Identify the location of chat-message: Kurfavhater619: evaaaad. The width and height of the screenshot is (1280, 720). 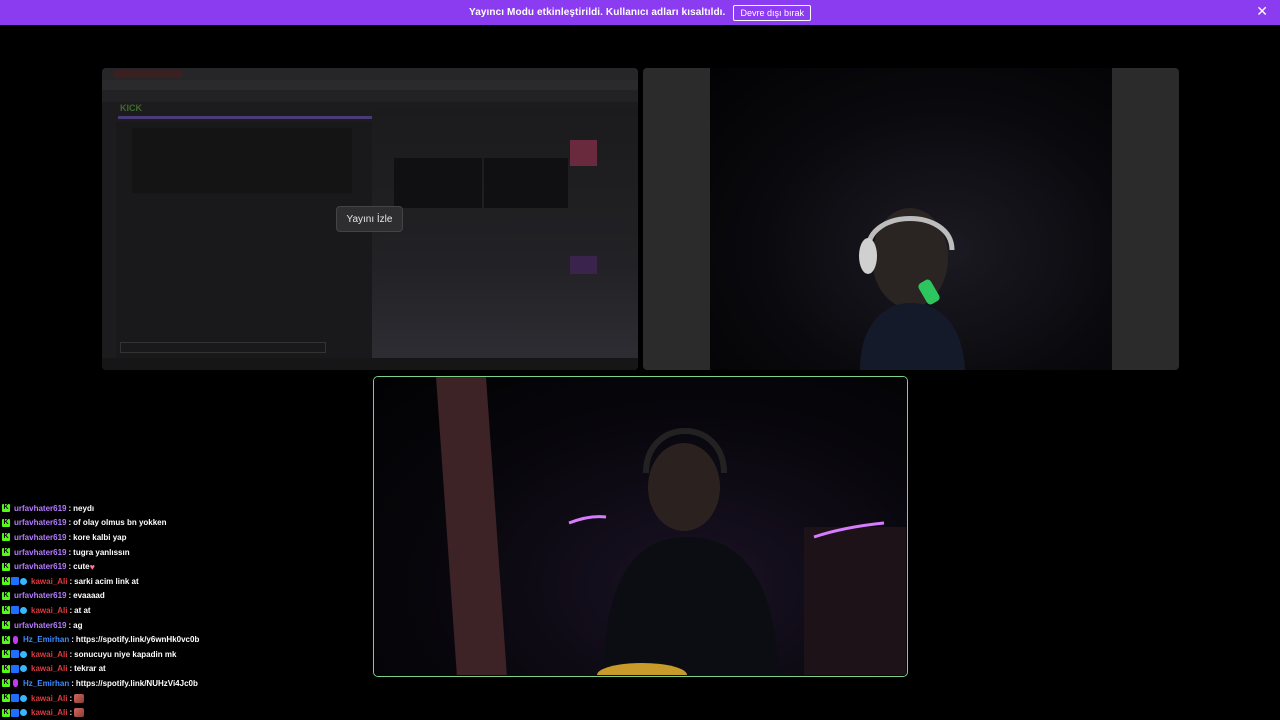
(182, 596).